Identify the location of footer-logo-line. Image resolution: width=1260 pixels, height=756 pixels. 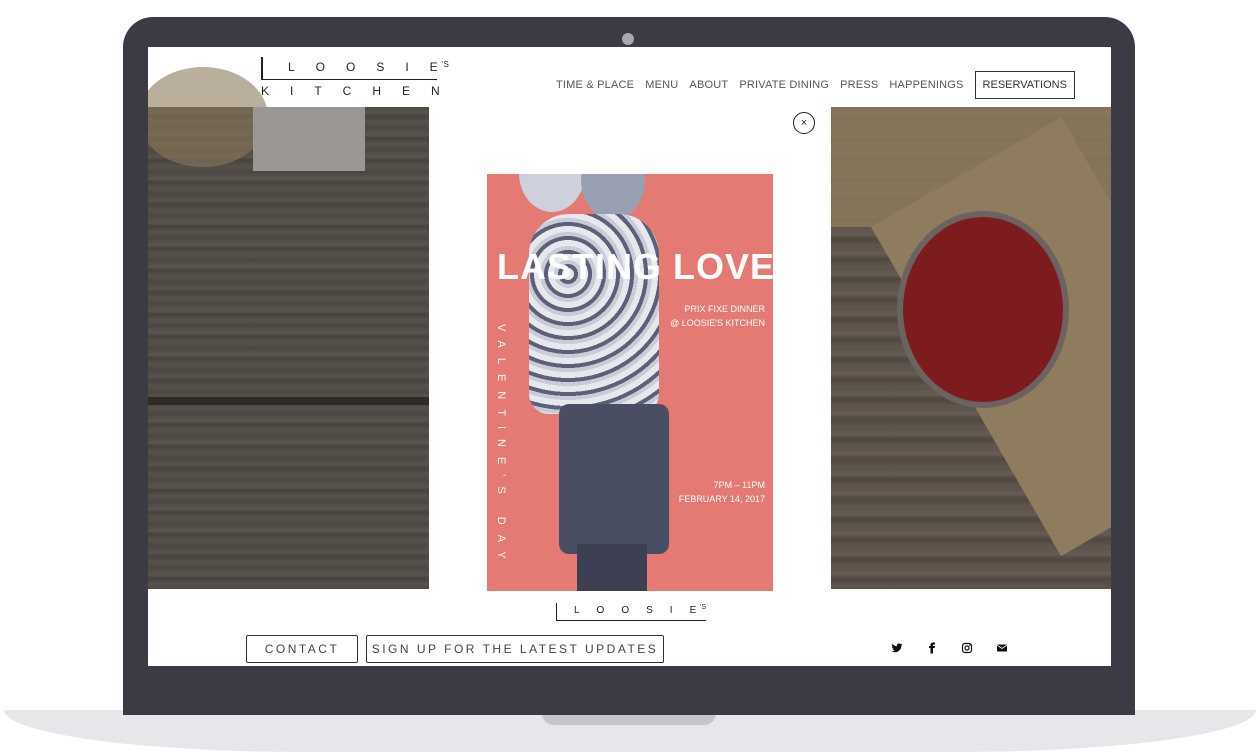
(631, 620).